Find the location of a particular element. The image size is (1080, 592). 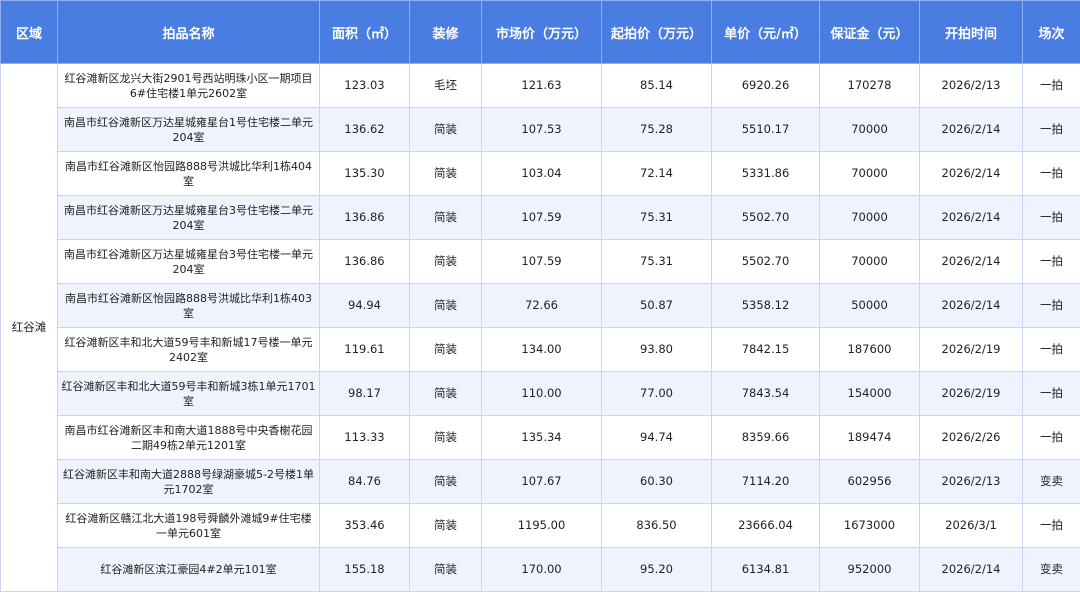

unit-price-cell: 5510.17 is located at coordinates (766, 130).